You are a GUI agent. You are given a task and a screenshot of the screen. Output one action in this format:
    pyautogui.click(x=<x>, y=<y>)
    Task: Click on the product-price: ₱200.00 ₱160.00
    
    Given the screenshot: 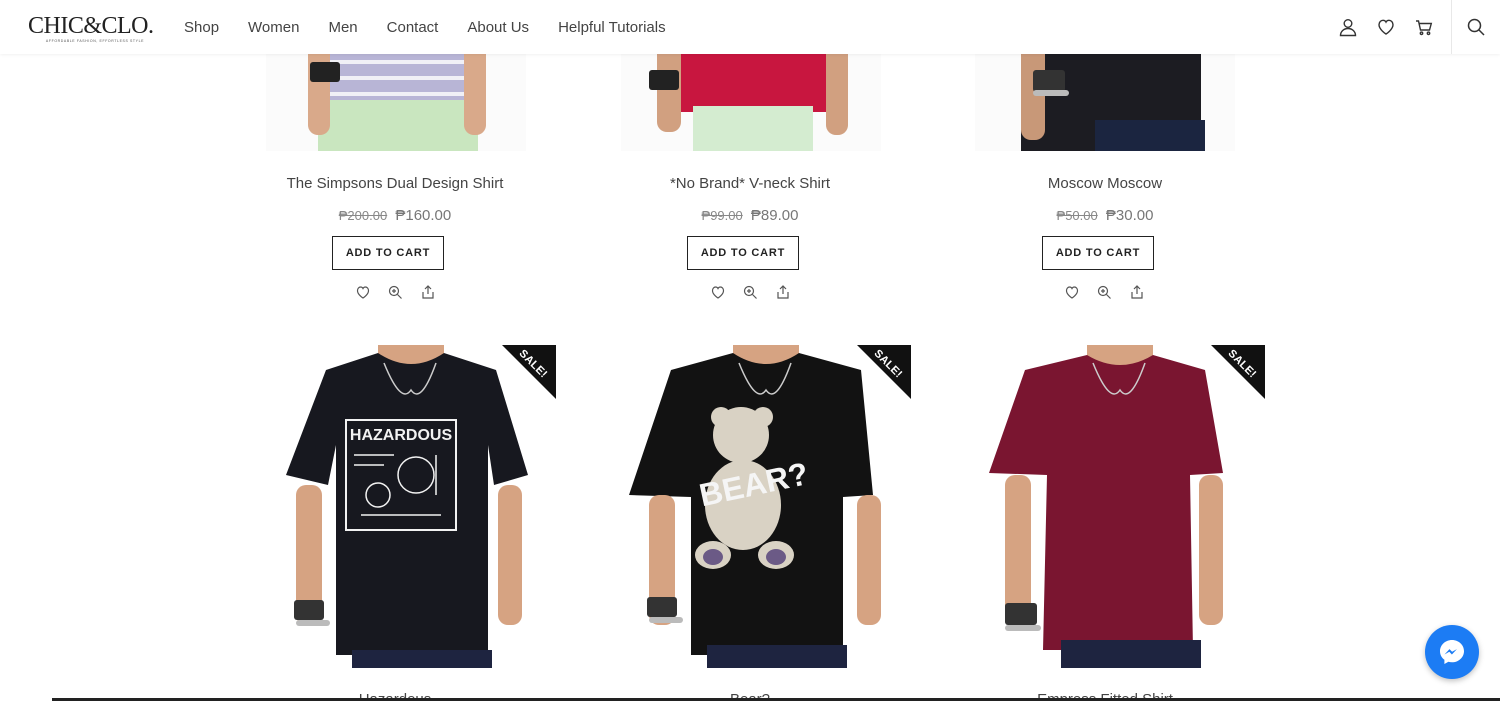 What is the action you would take?
    pyautogui.click(x=395, y=215)
    